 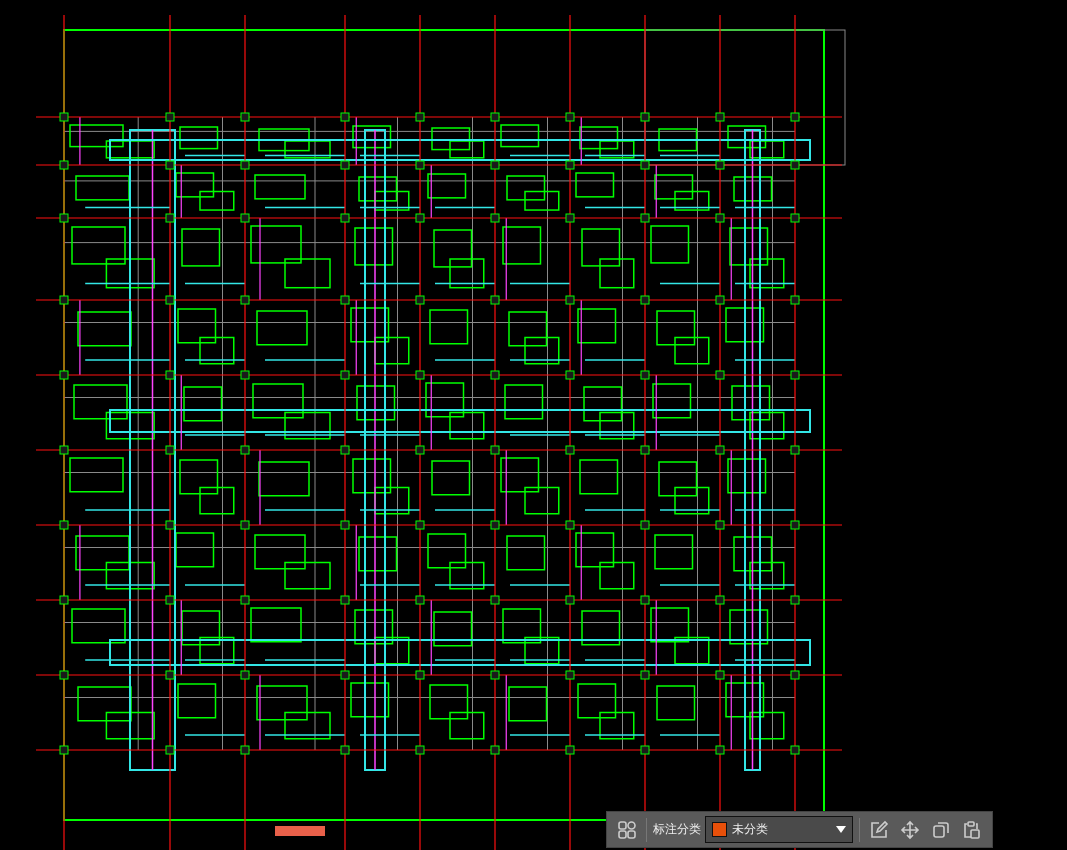 I want to click on caret-icon, so click(x=840, y=829).